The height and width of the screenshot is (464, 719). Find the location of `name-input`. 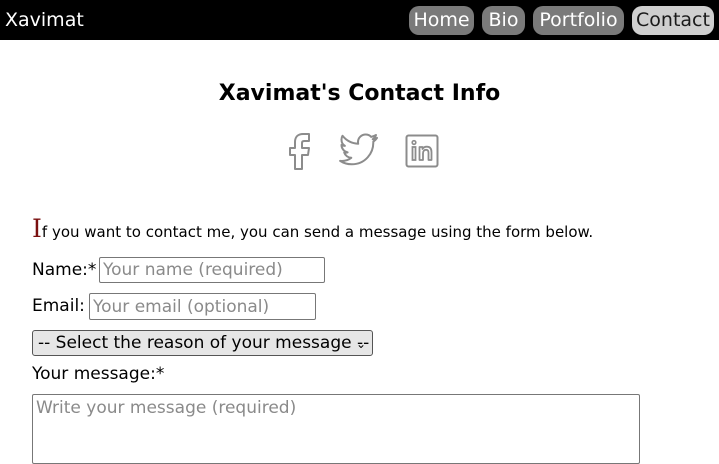

name-input is located at coordinates (212, 270).